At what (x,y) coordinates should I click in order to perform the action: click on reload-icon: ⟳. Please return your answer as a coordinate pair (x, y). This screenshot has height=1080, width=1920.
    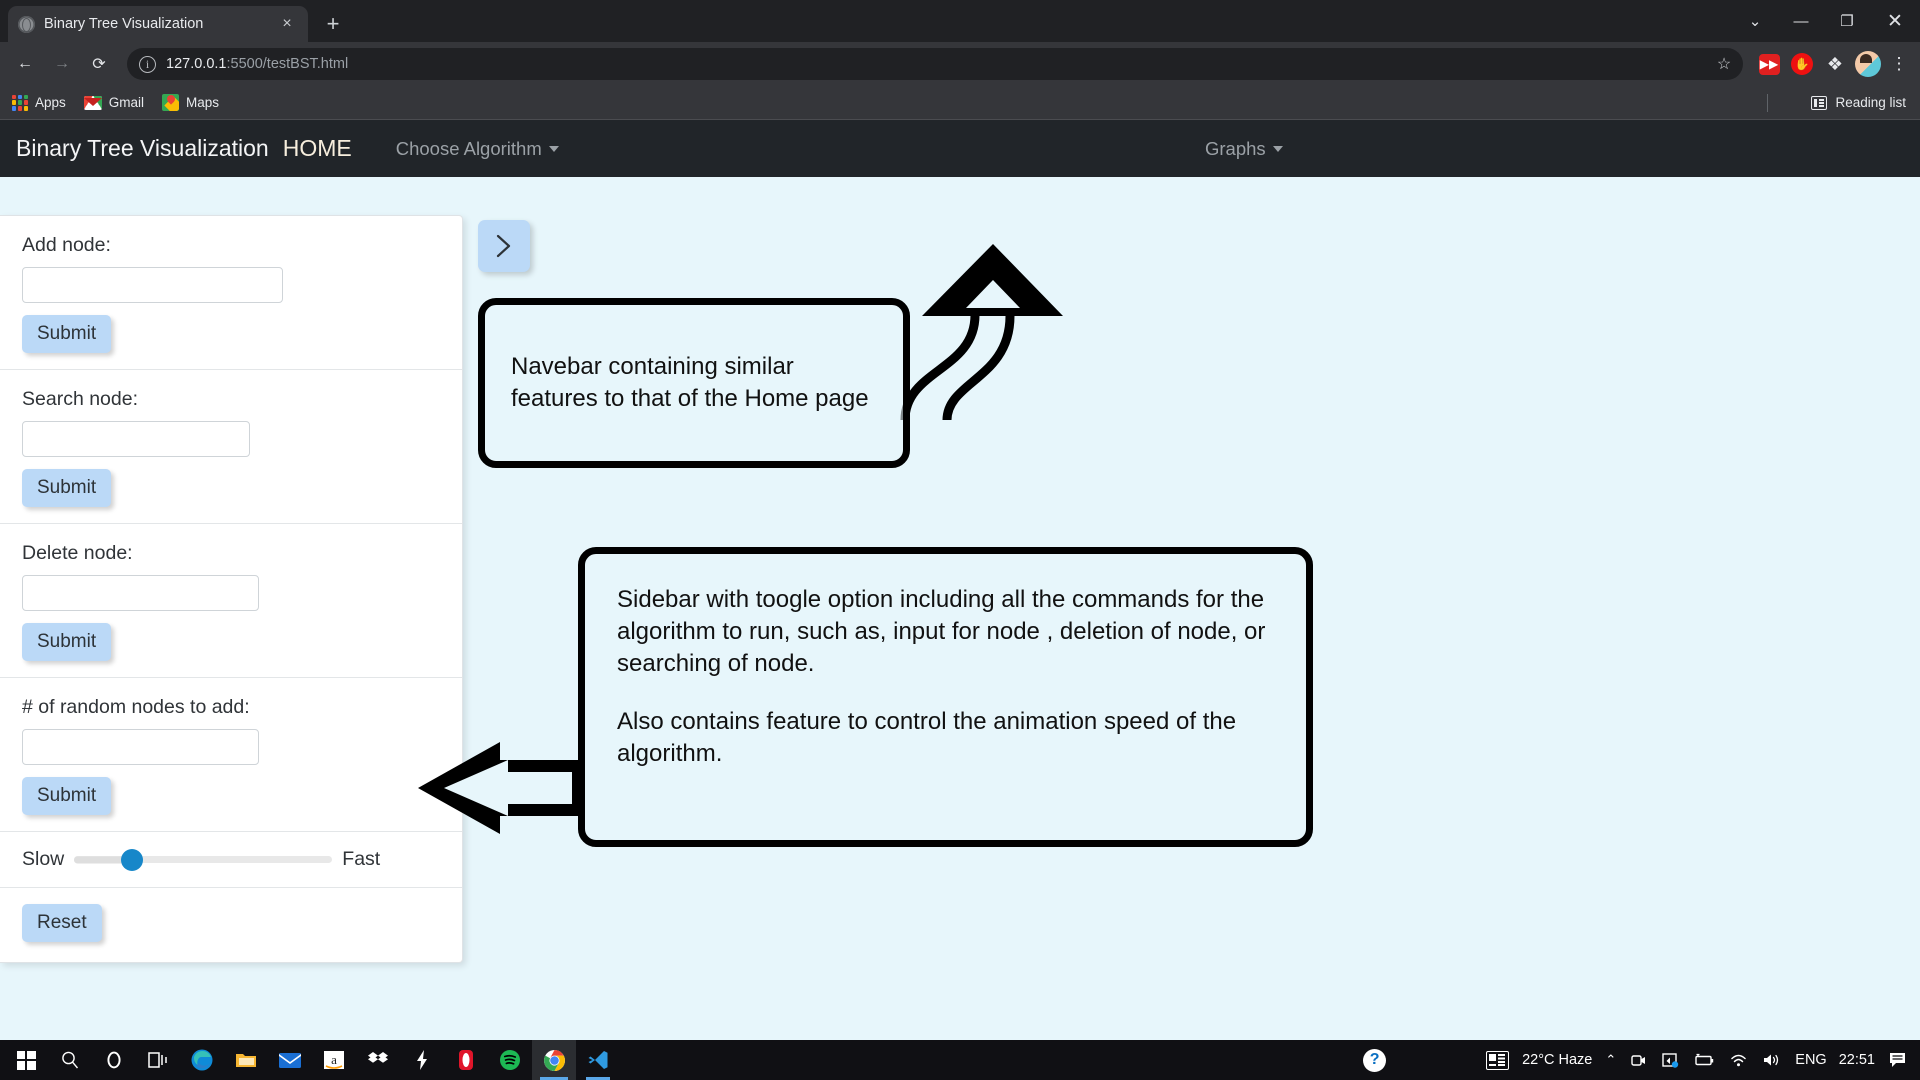
    Looking at the image, I should click on (99, 64).